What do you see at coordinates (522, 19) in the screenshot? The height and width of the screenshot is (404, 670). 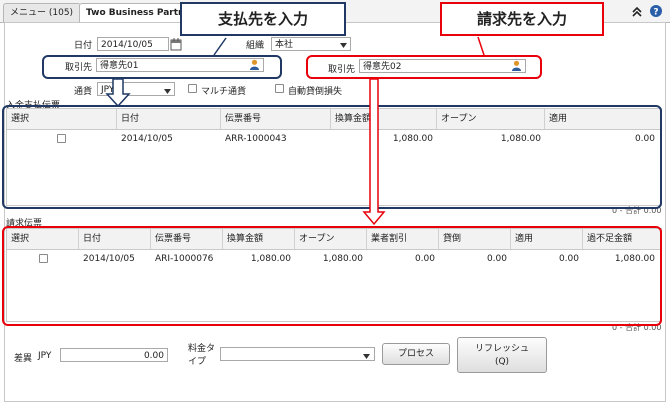 I see `billing-callout: 請求先を入力` at bounding box center [522, 19].